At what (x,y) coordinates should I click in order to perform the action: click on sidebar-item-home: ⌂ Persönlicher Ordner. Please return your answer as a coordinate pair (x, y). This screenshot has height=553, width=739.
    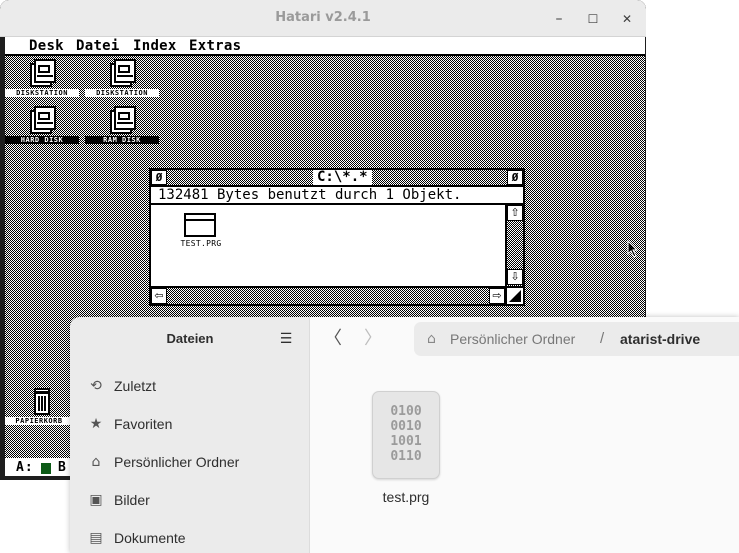
    Looking at the image, I should click on (190, 462).